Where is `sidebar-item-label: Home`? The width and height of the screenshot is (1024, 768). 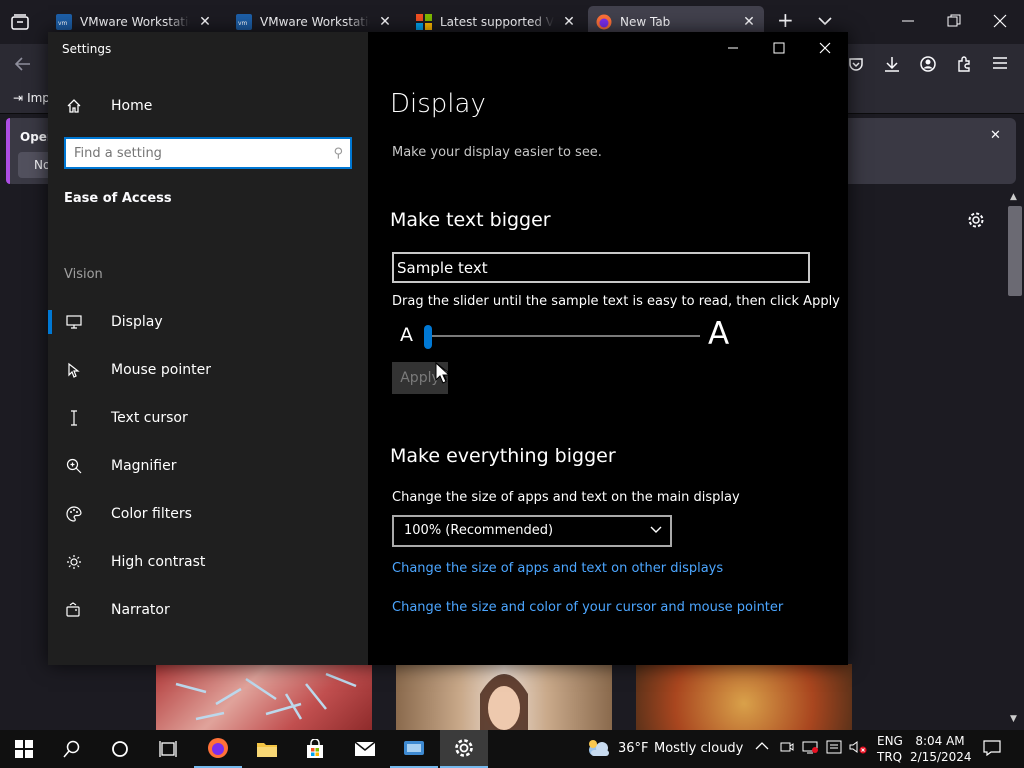
sidebar-item-label: Home is located at coordinates (132, 106).